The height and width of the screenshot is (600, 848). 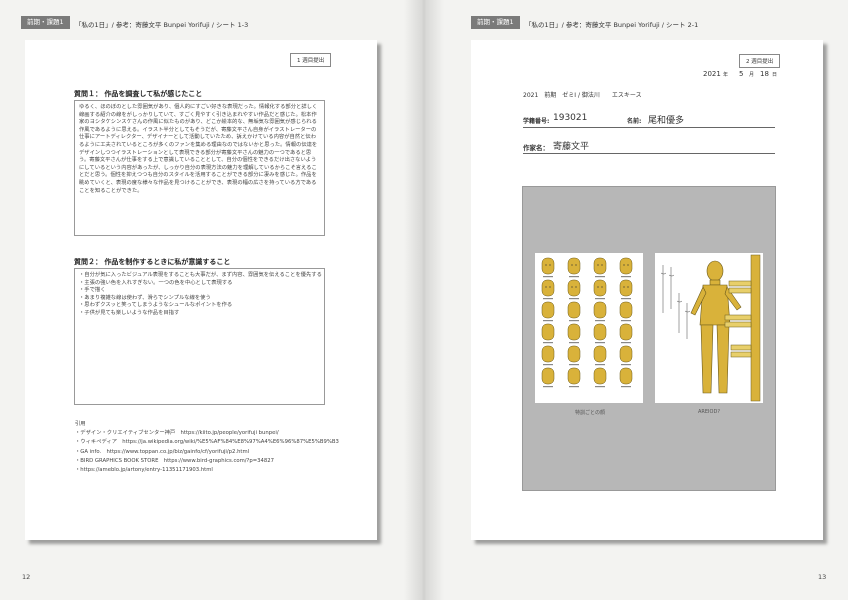 I want to click on question-2-title: 質問２： 作品を制作するときに私が意識すること, so click(x=152, y=262).